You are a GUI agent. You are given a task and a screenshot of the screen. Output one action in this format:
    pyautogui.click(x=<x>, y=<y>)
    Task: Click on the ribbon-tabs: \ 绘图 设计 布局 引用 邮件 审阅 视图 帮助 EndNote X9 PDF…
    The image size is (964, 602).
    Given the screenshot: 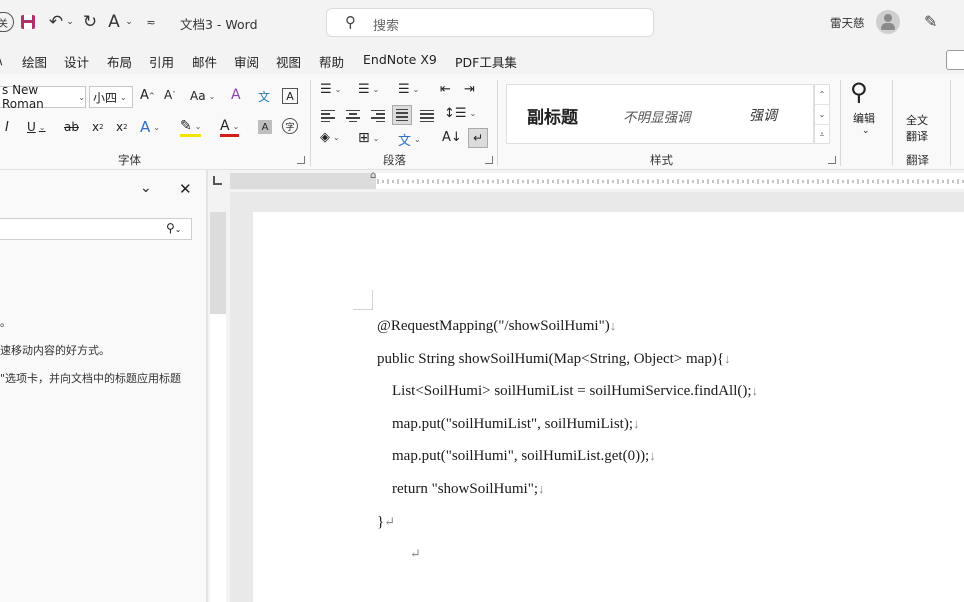 What is the action you would take?
    pyautogui.click(x=482, y=59)
    